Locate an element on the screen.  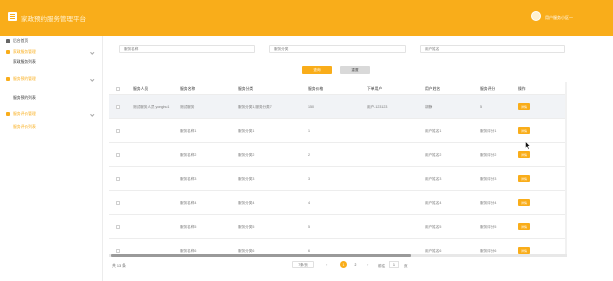
table-row: 服务名称5 服务分类5 5 用户姓名5 服务评分5 详情 is located at coordinates (338, 227).